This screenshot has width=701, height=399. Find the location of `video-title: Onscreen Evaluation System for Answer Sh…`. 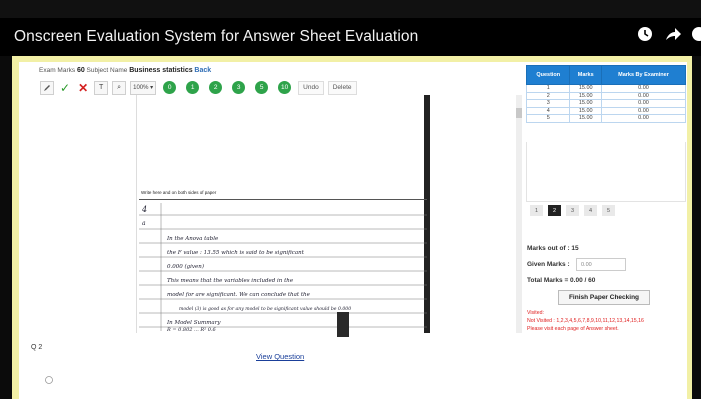

video-title: Onscreen Evaluation System for Answer Sh… is located at coordinates (216, 36).